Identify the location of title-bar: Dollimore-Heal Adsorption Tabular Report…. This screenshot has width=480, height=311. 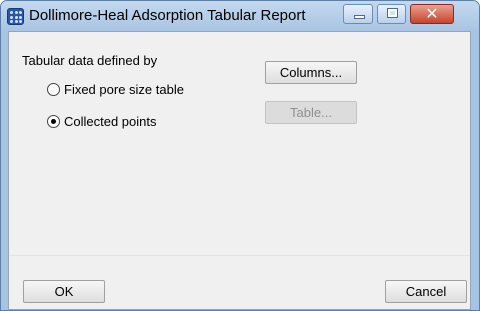
(240, 16).